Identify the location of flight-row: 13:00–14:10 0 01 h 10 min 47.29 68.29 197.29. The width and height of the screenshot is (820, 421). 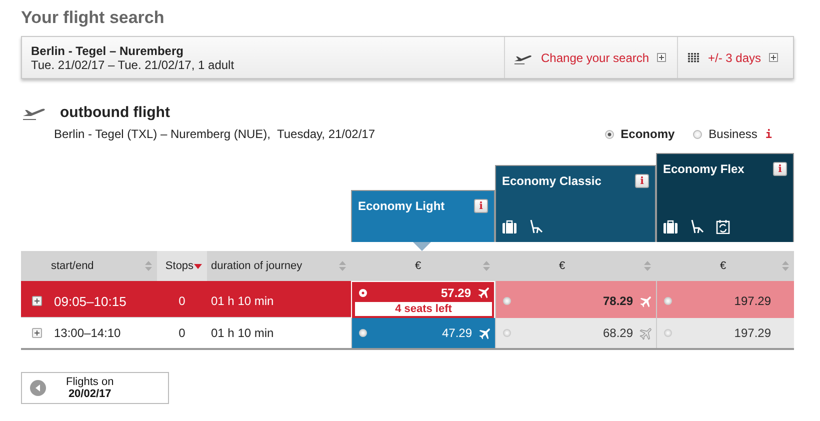
(407, 332).